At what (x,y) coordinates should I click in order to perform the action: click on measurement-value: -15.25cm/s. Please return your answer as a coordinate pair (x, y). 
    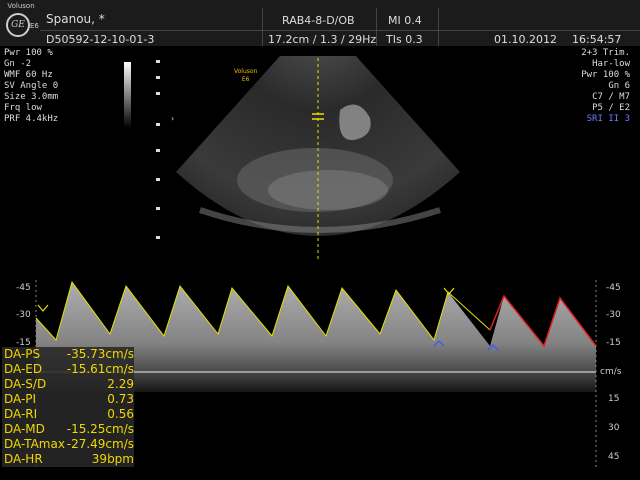
    Looking at the image, I should click on (100, 429).